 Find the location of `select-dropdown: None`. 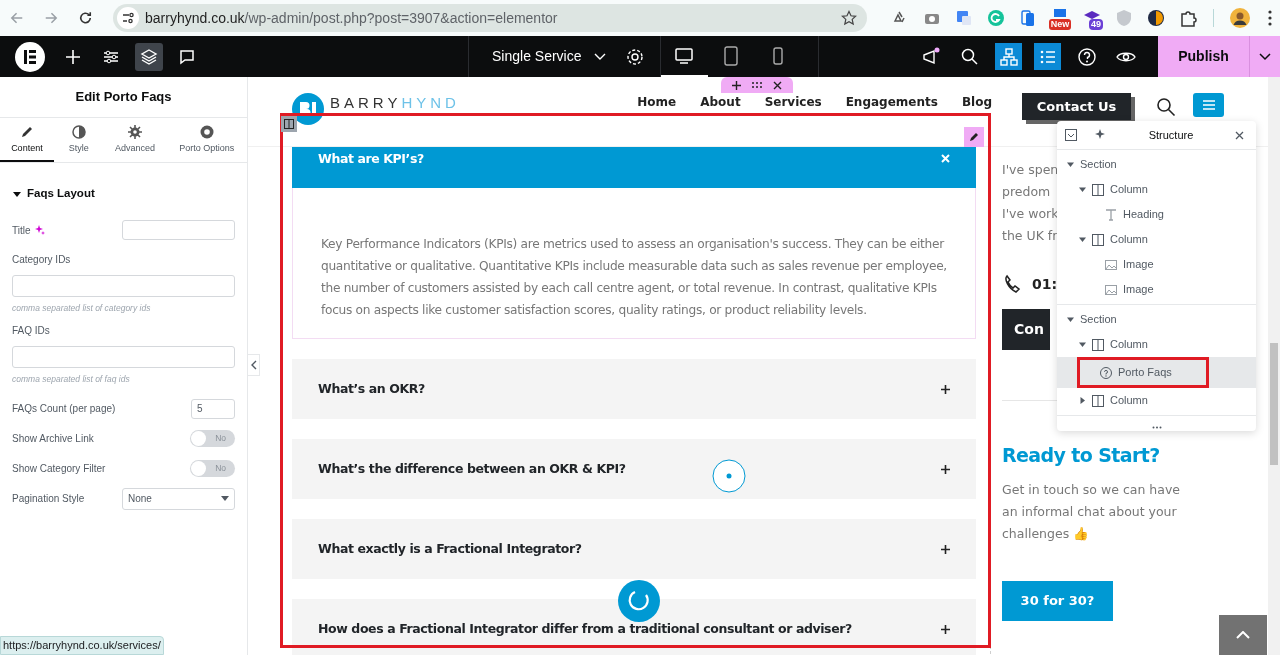

select-dropdown: None is located at coordinates (178, 498).